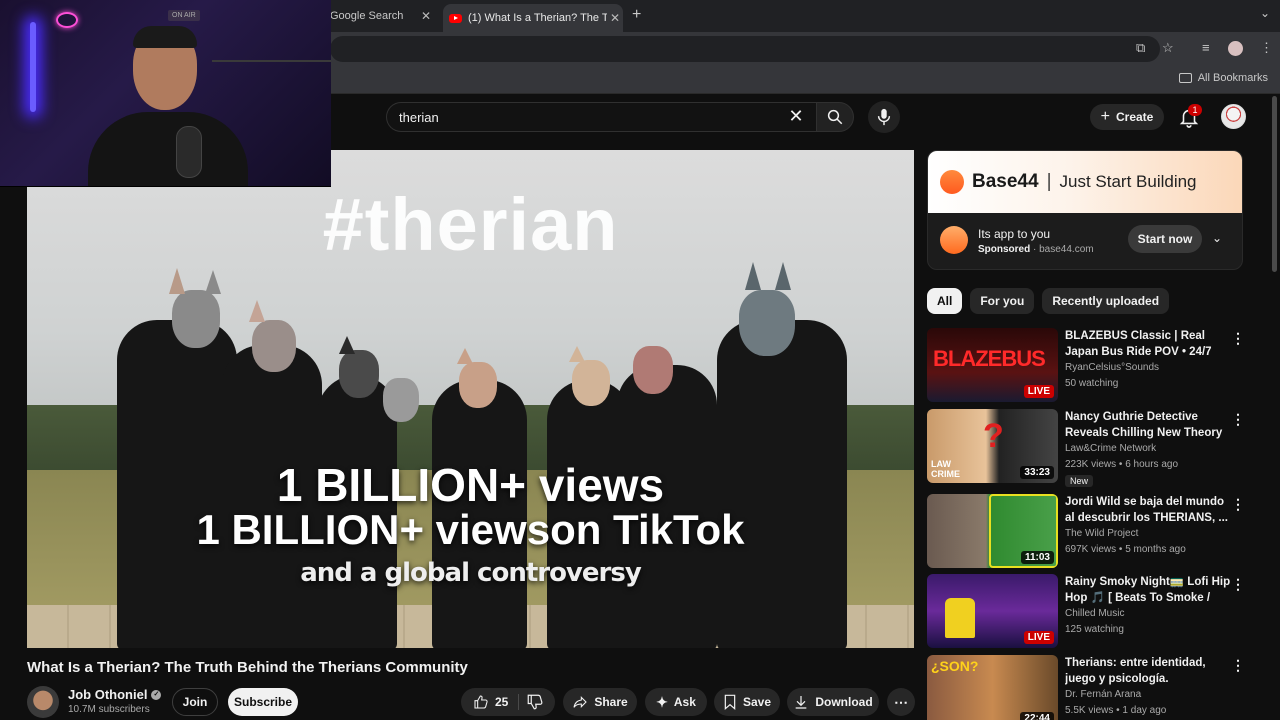 The width and height of the screenshot is (1280, 720). I want to click on notification-badge: 1, so click(1195, 110).